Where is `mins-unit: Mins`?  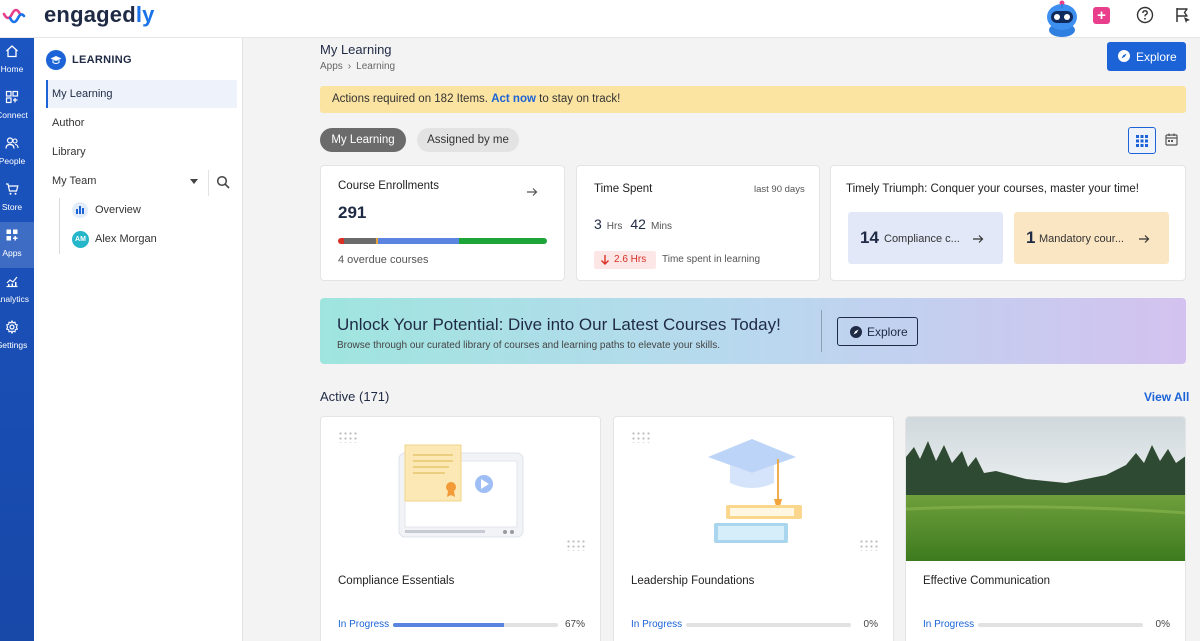 mins-unit: Mins is located at coordinates (661, 226).